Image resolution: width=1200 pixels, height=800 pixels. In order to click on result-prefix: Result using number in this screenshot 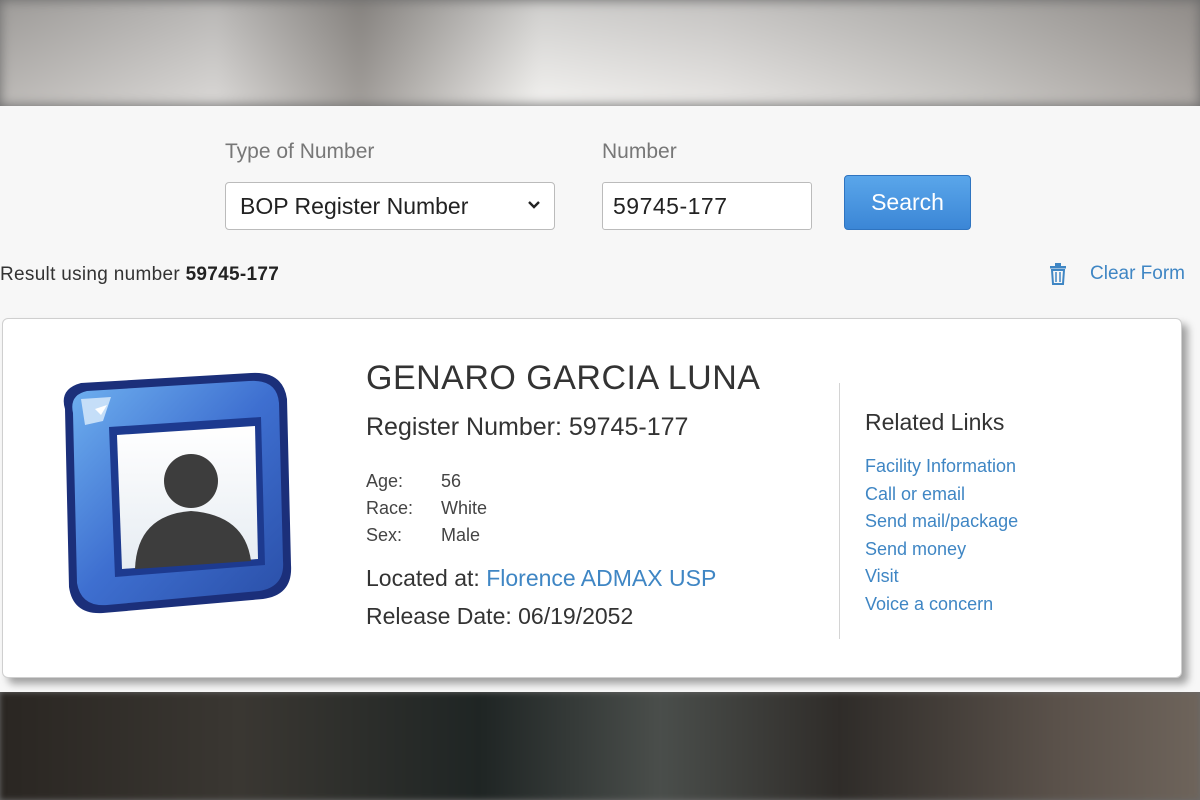, I will do `click(90, 274)`.